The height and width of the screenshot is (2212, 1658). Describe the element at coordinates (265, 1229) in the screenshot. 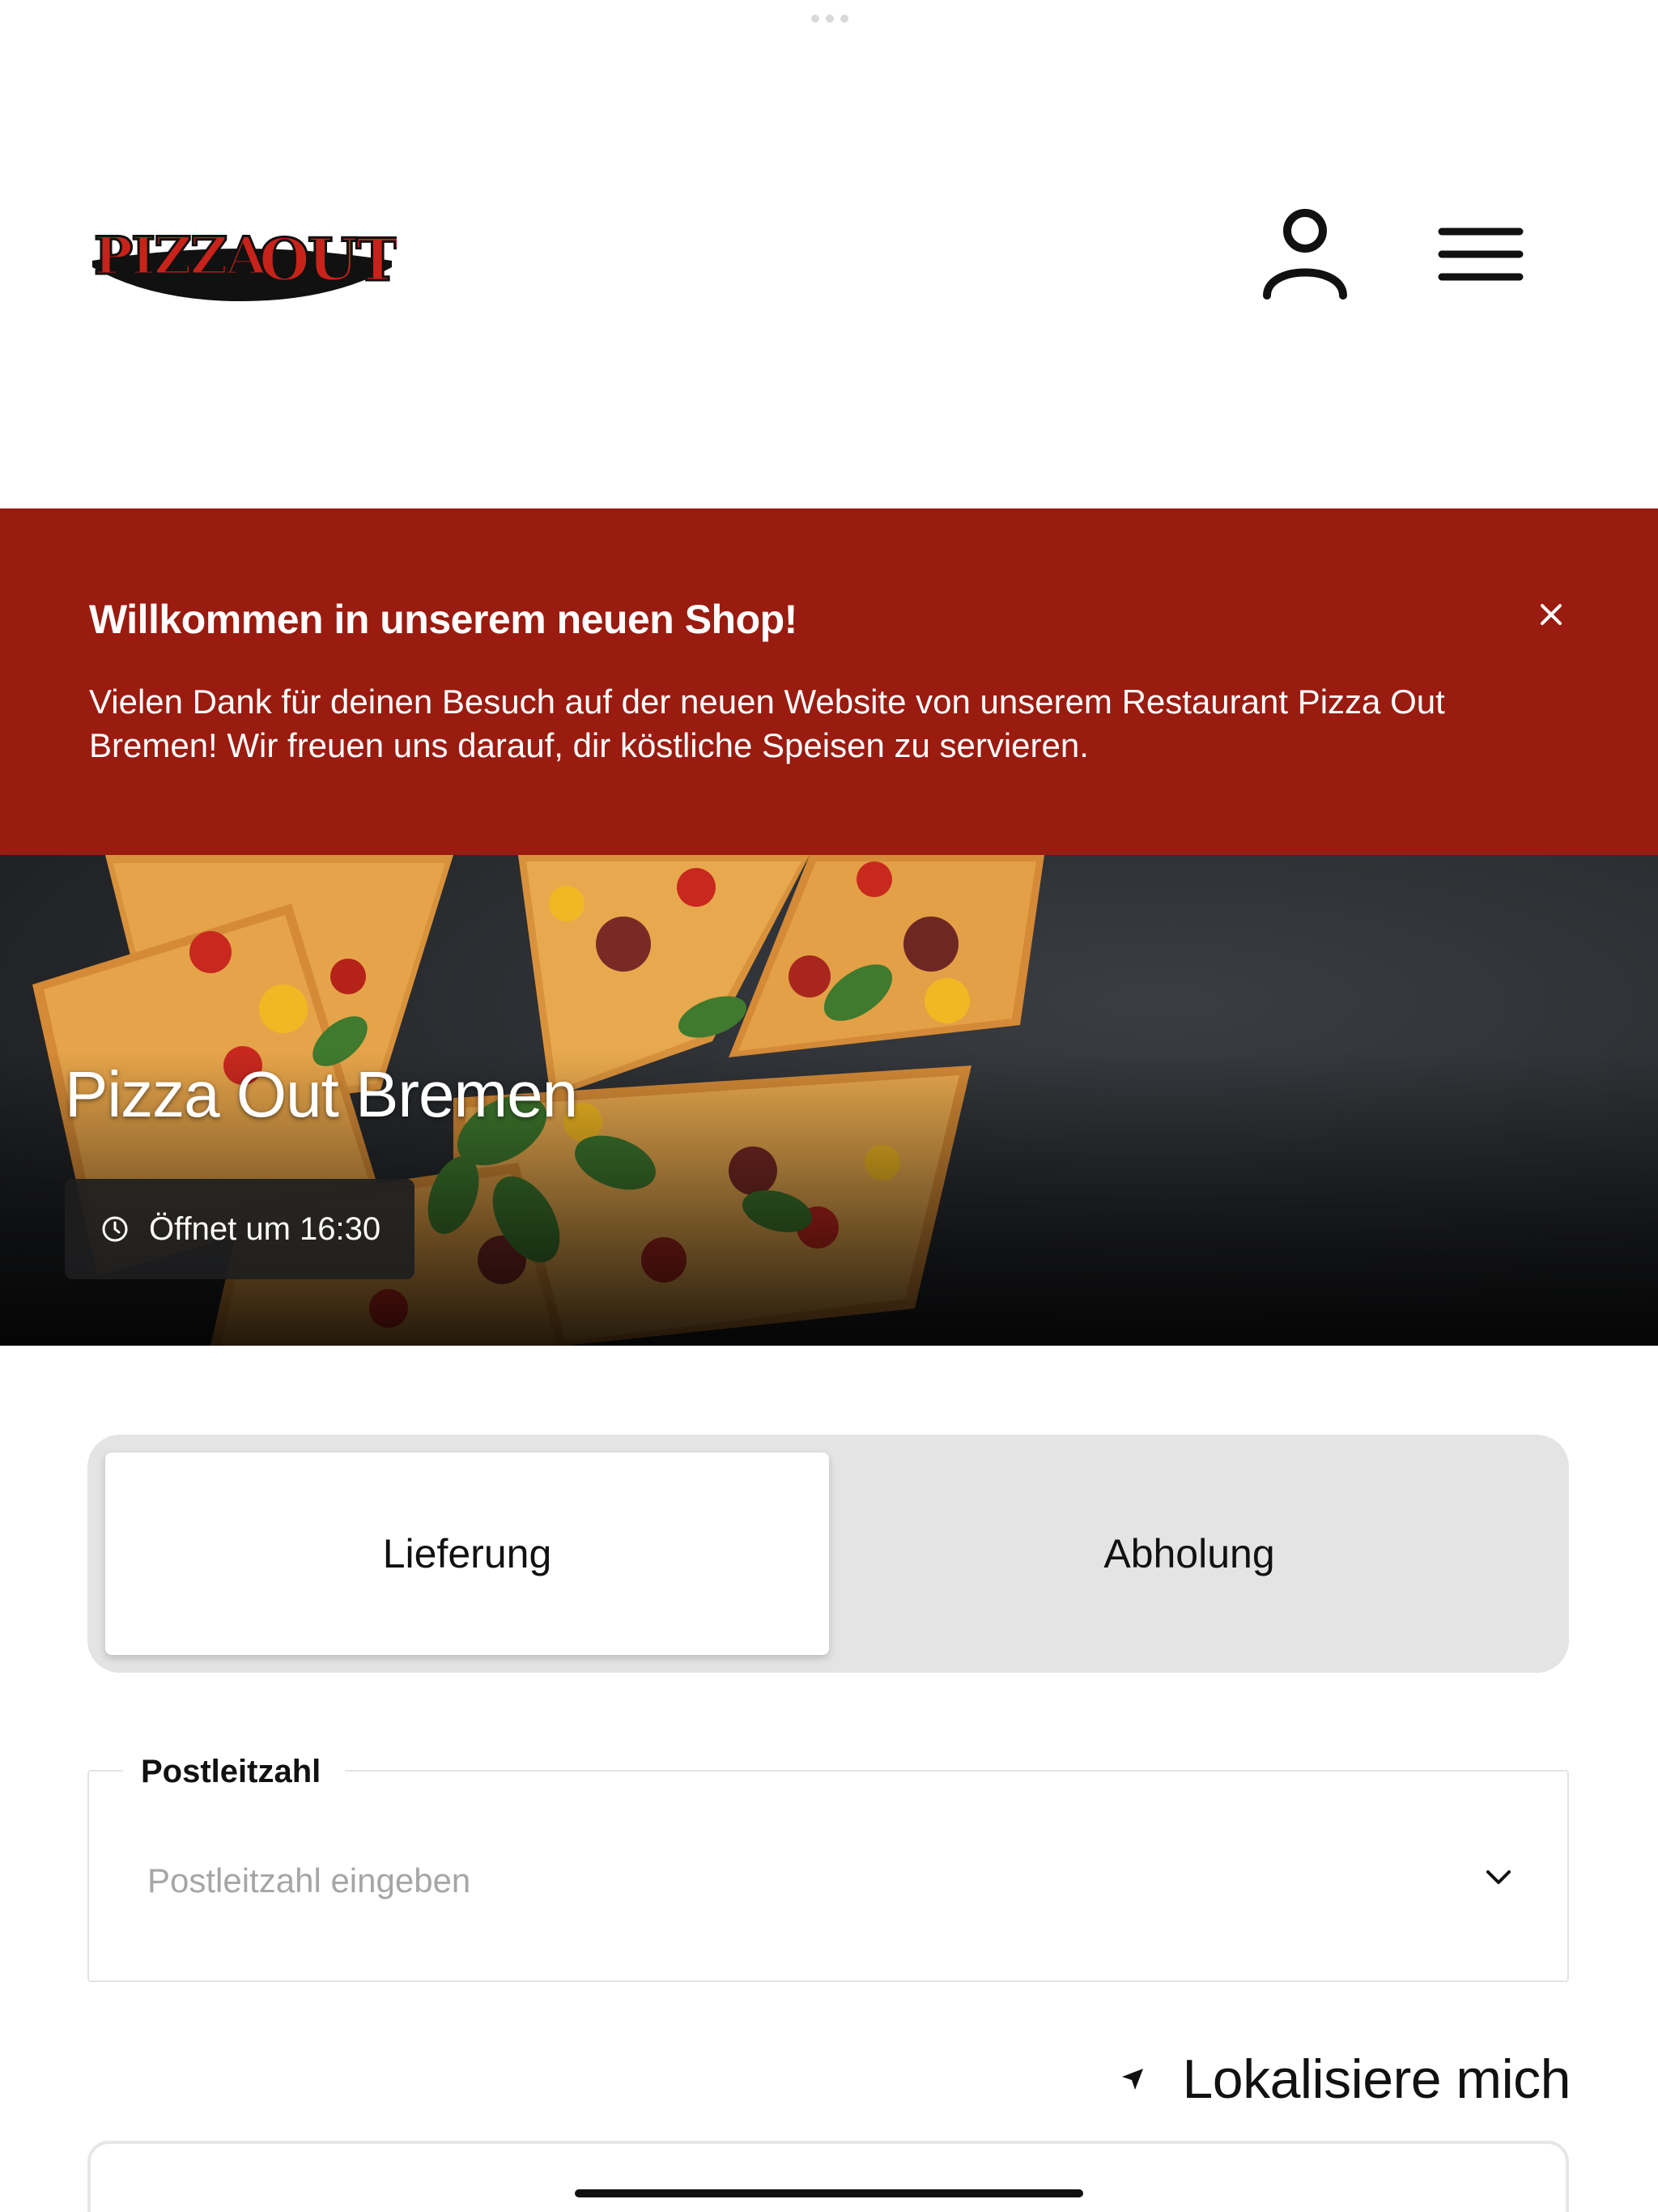

I see `opening-hours-text: Öffnet um 16:30` at that location.